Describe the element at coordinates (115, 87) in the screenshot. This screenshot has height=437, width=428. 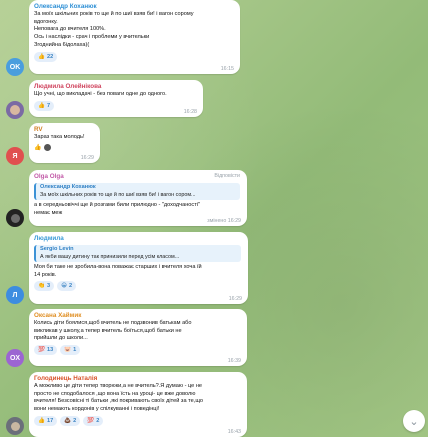
I see `sender-name: Людмила Олейнікова` at that location.